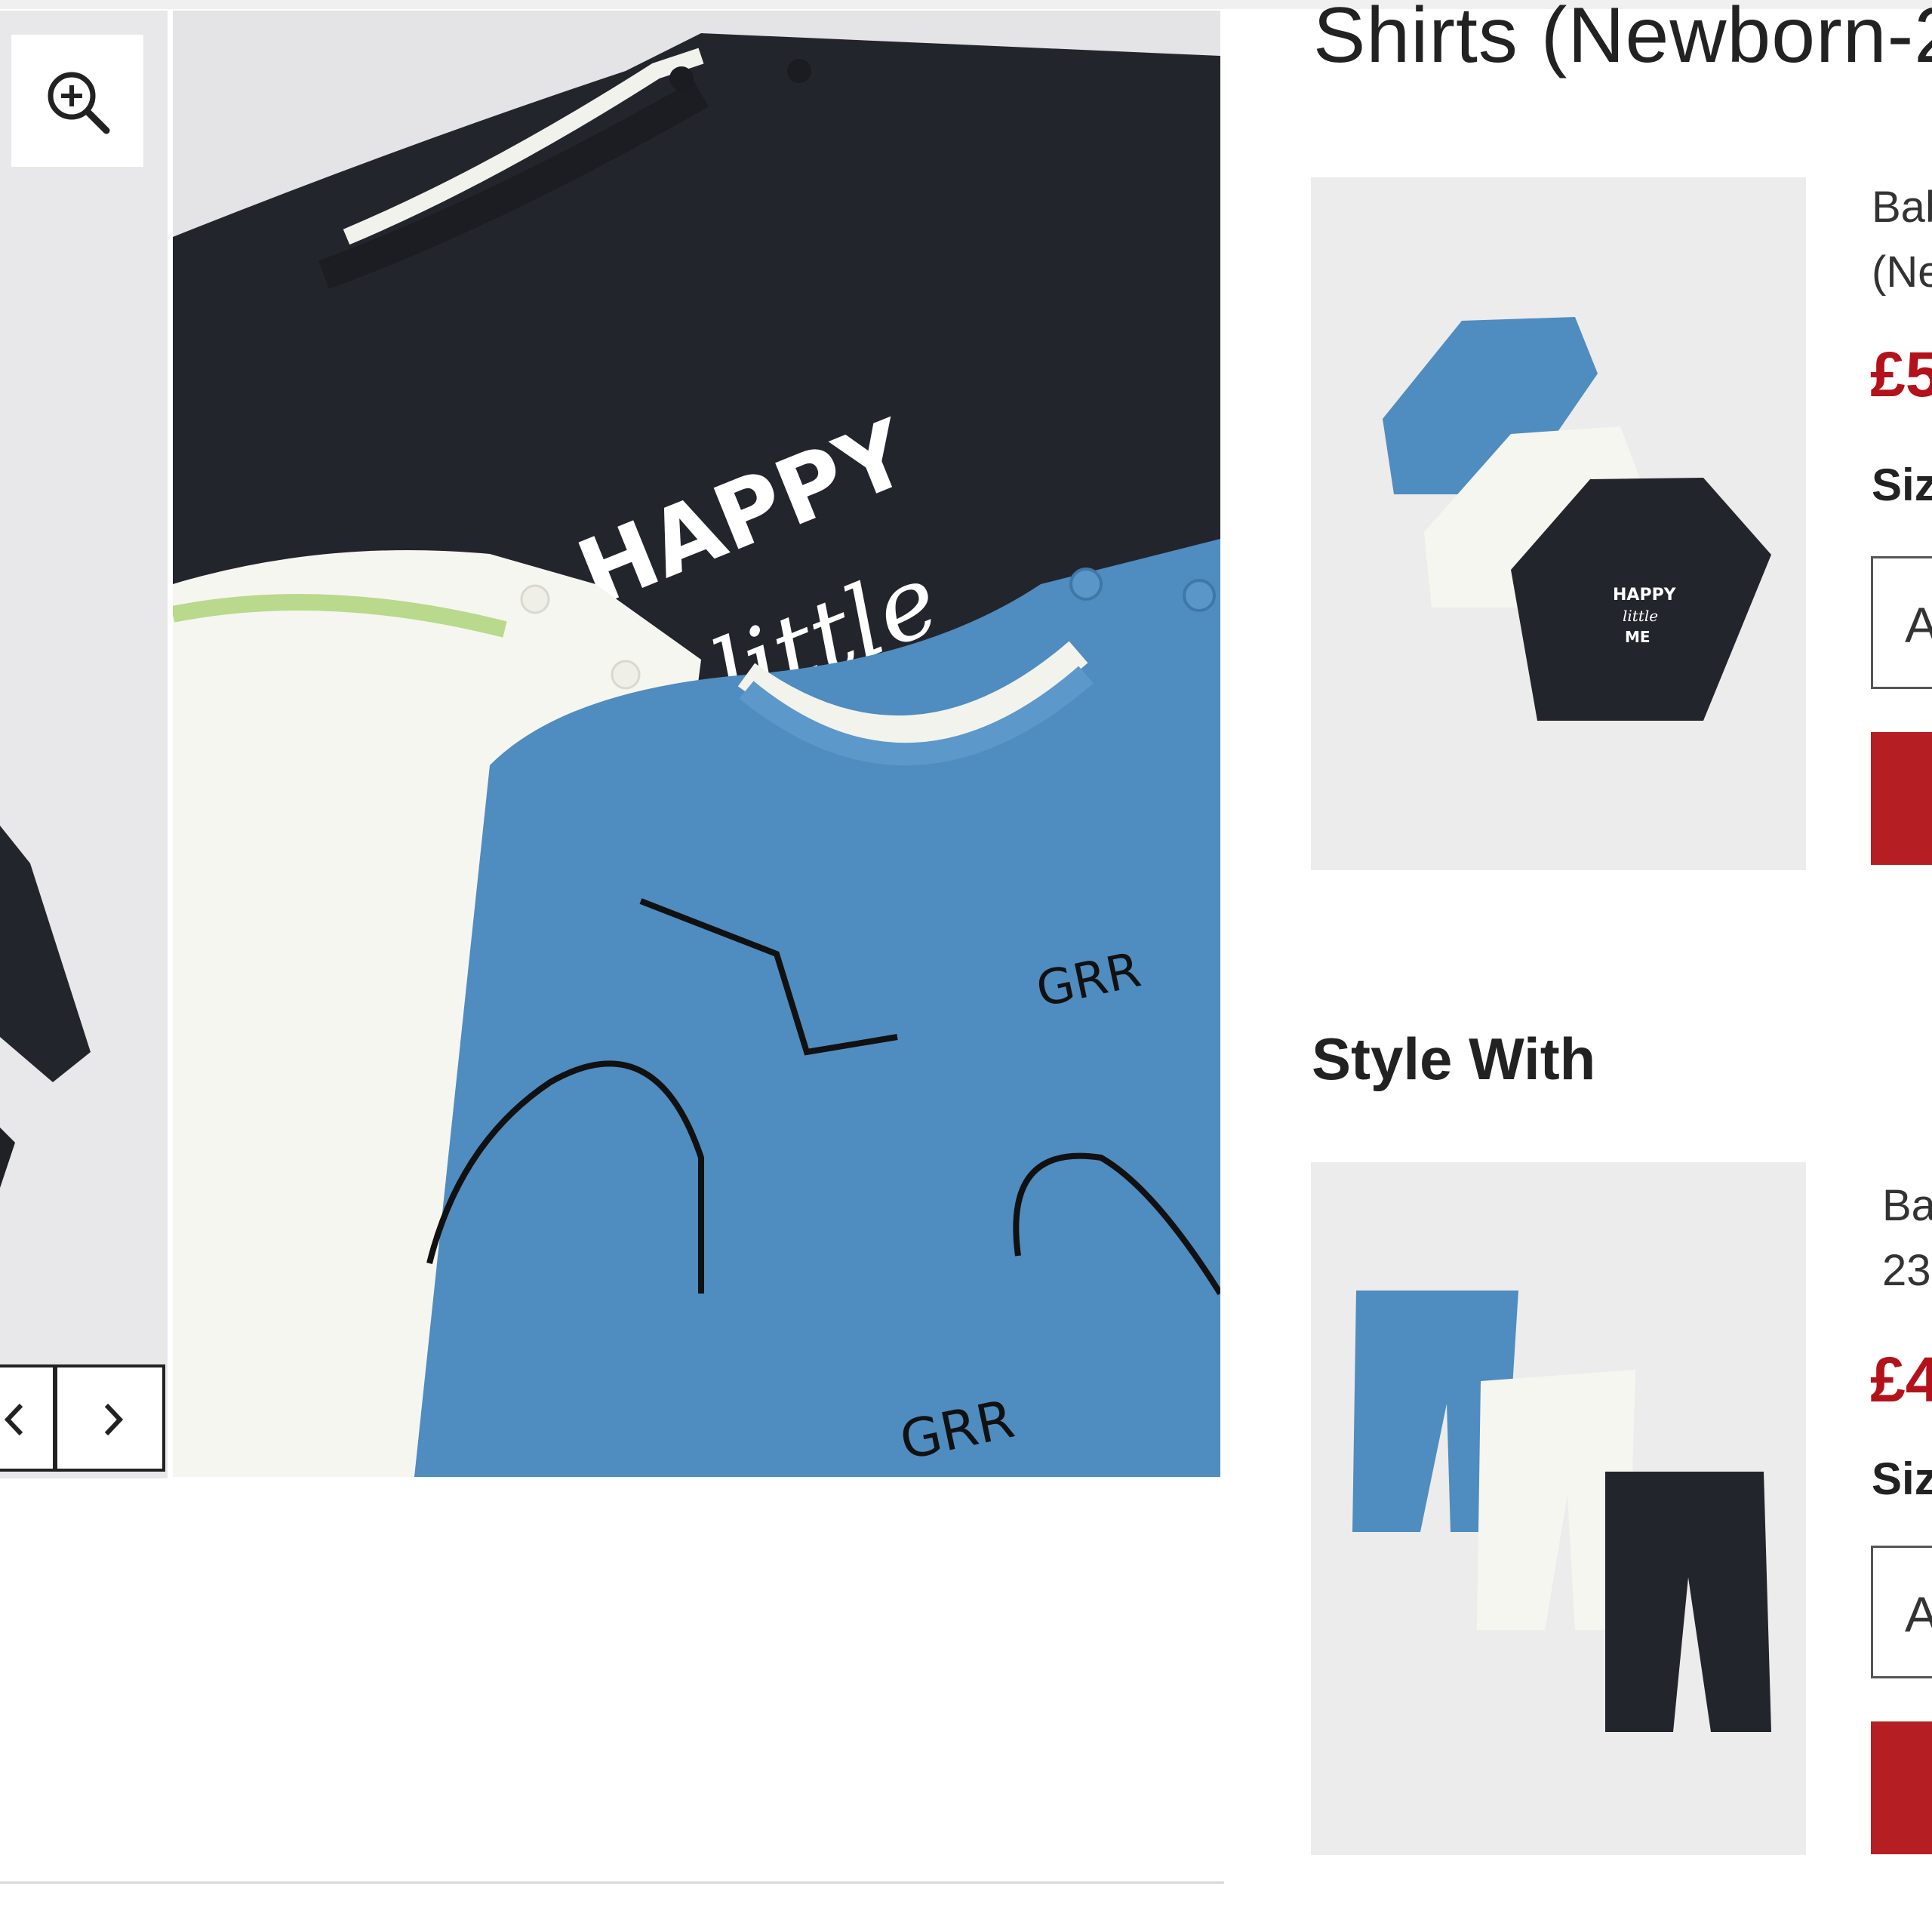  I want to click on product-print-line1: HAPPY, so click(1645, 595).